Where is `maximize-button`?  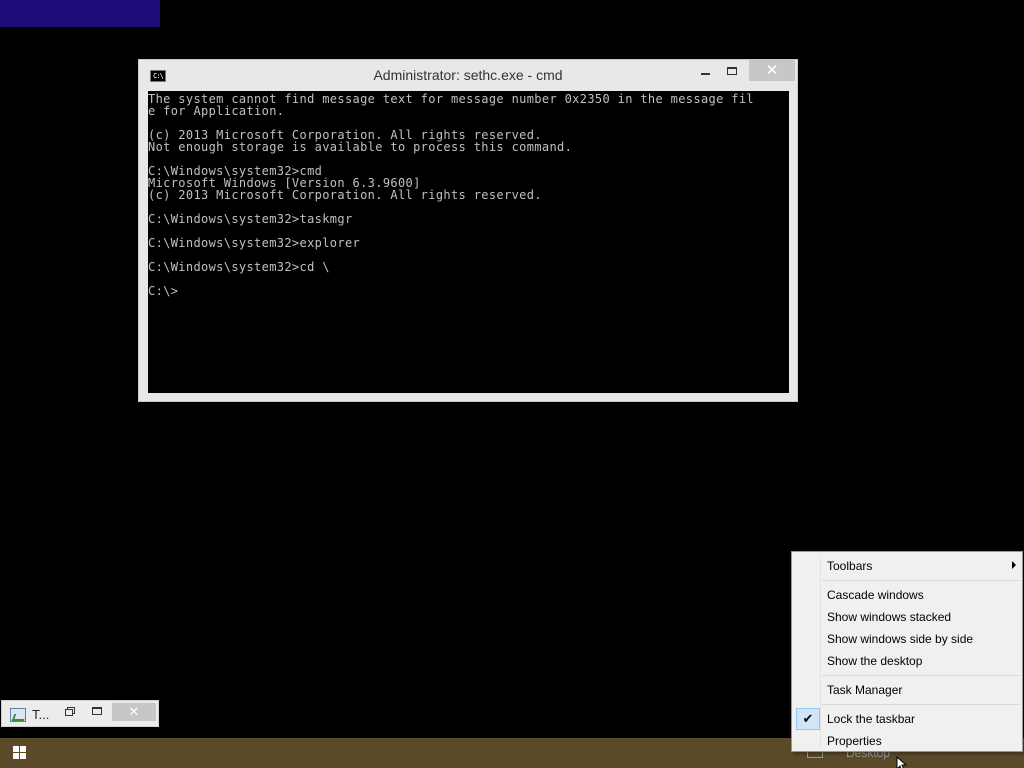 maximize-button is located at coordinates (732, 70).